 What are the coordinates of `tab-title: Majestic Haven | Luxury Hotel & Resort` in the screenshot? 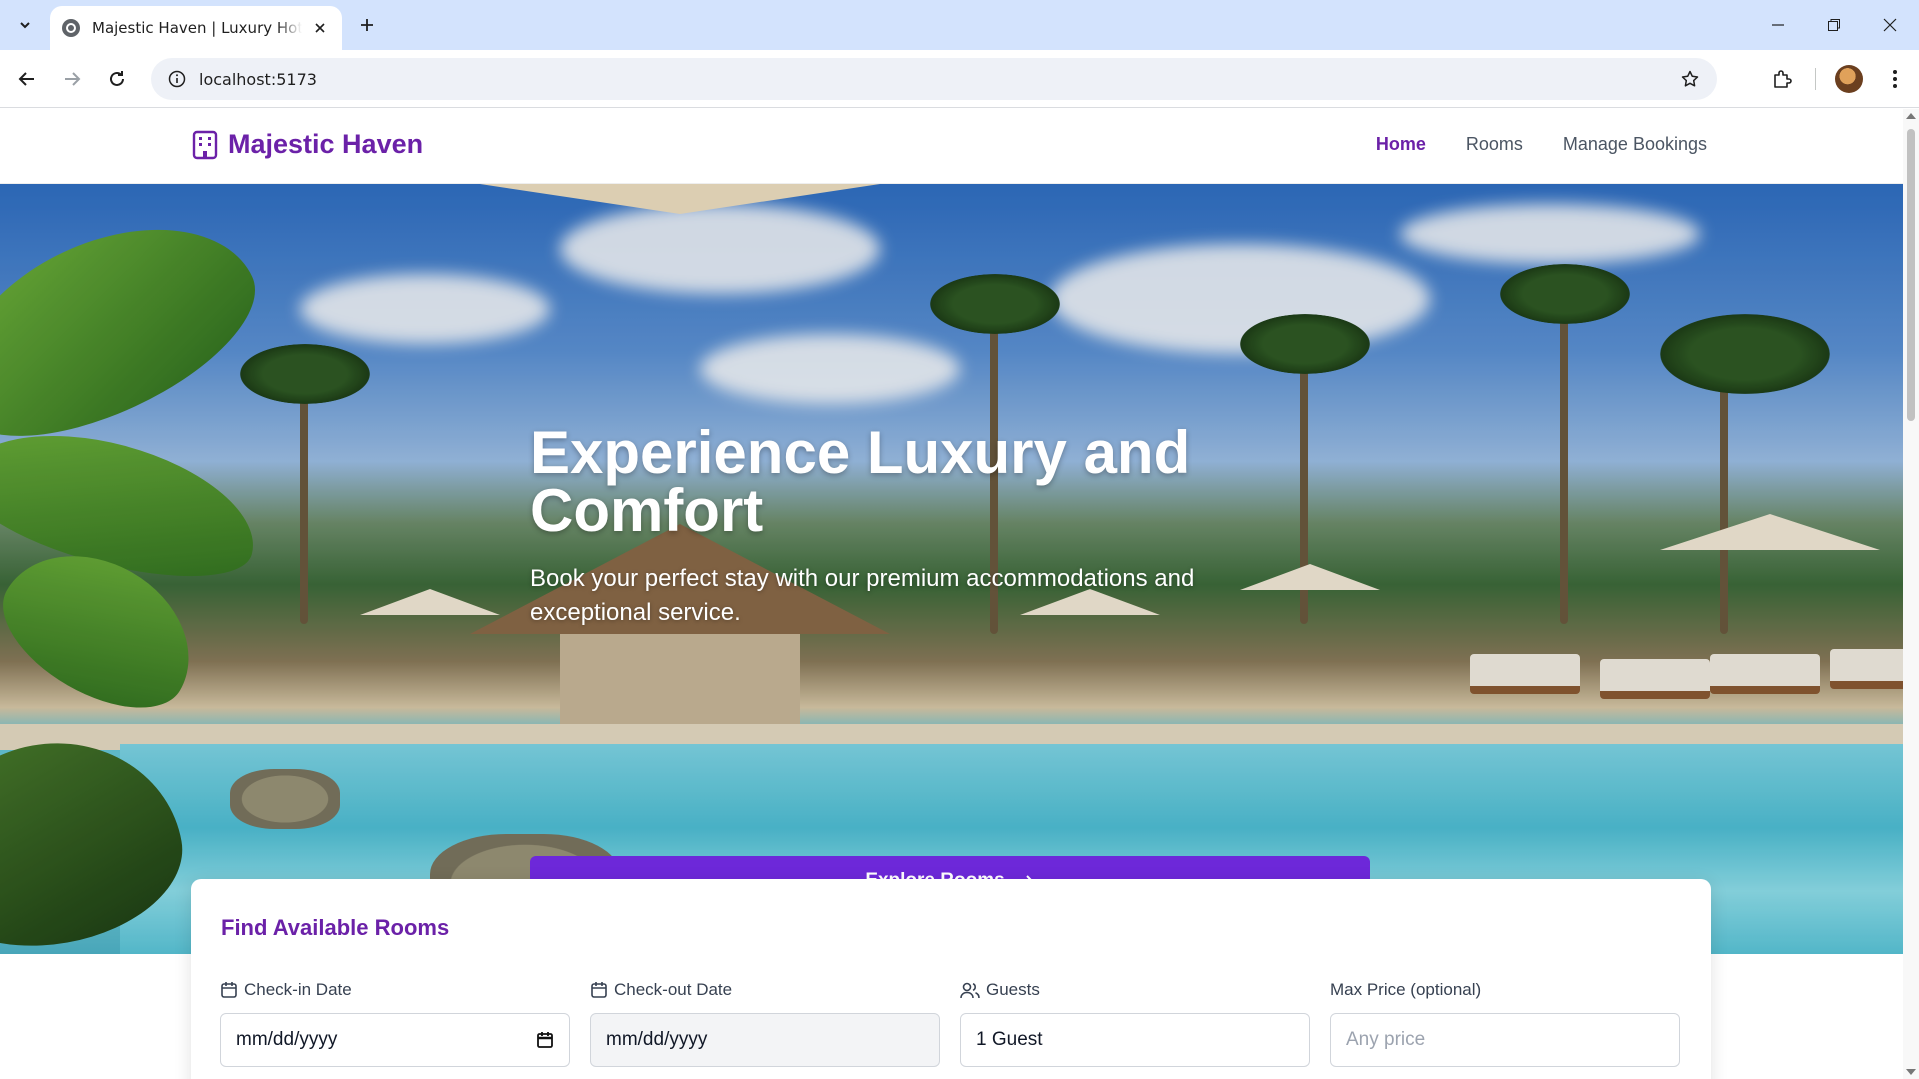 It's located at (197, 28).